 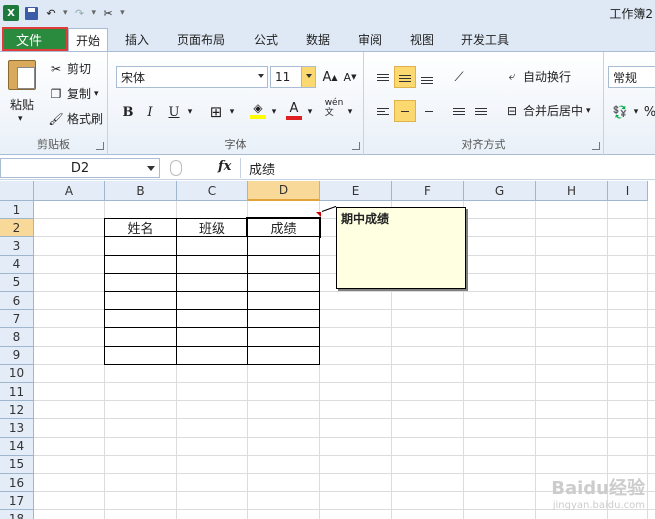 What do you see at coordinates (293, 77) in the screenshot?
I see `font-size-select: 11` at bounding box center [293, 77].